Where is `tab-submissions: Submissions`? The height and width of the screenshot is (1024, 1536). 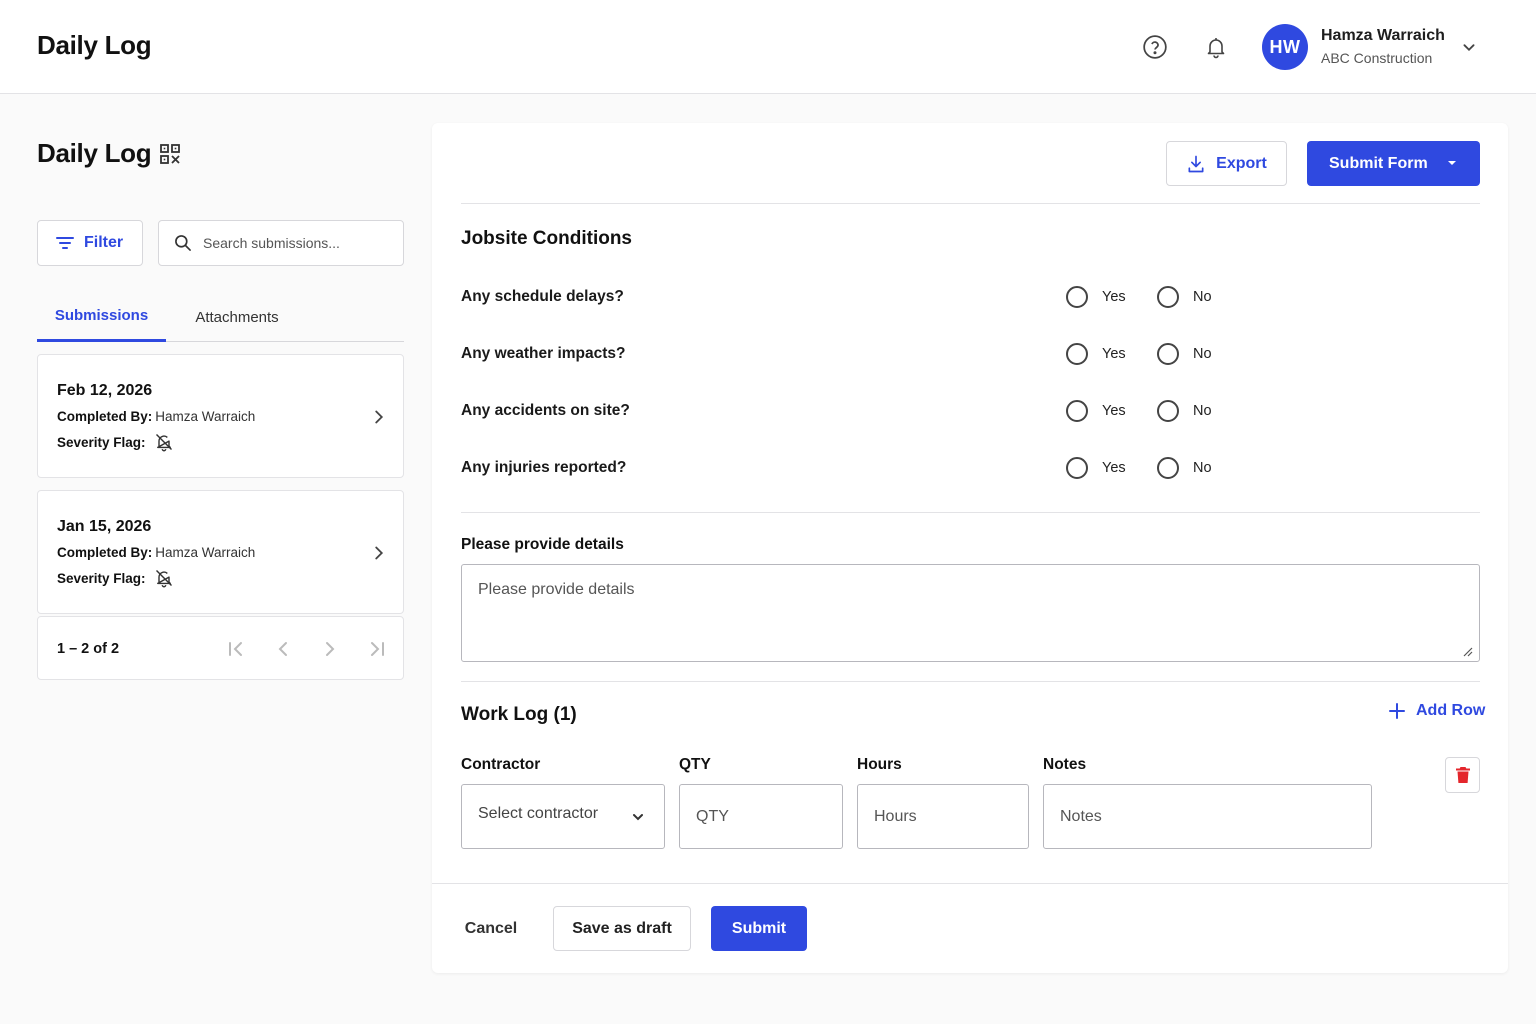 tab-submissions: Submissions is located at coordinates (101, 317).